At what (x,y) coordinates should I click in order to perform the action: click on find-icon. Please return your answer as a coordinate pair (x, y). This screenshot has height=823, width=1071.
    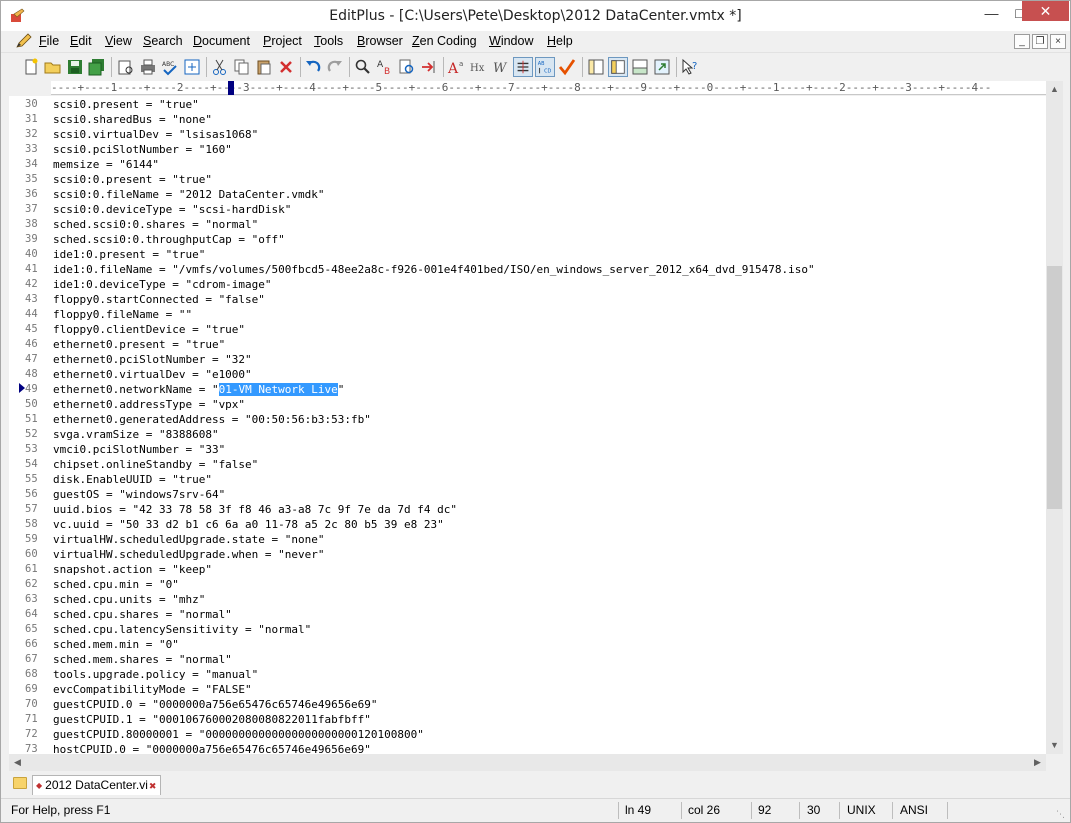
    Looking at the image, I should click on (363, 67).